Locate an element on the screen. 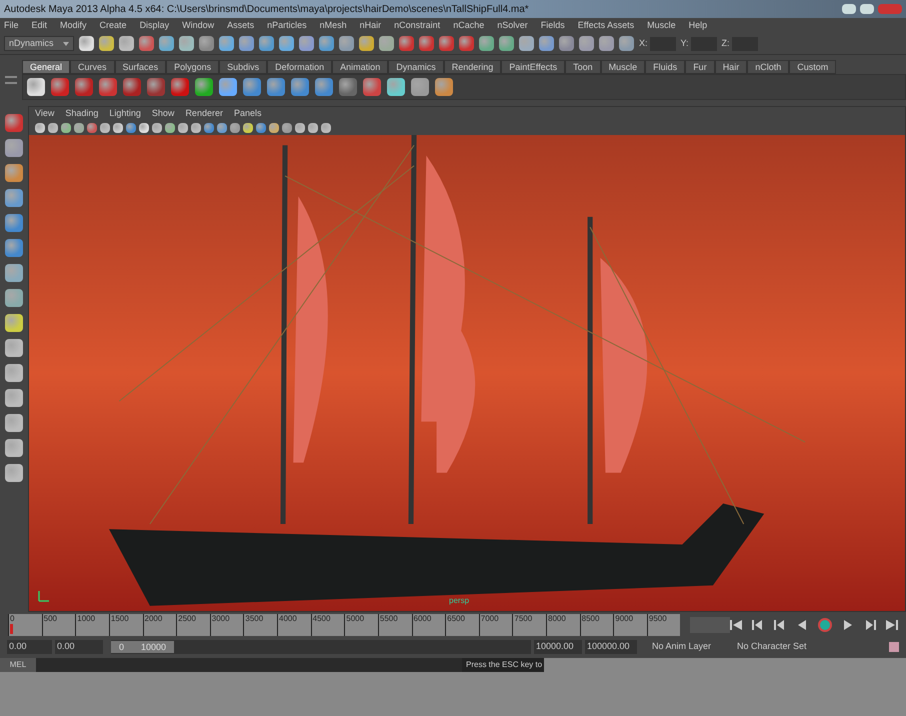 The image size is (906, 716). shelf-tab: Custom is located at coordinates (812, 67).